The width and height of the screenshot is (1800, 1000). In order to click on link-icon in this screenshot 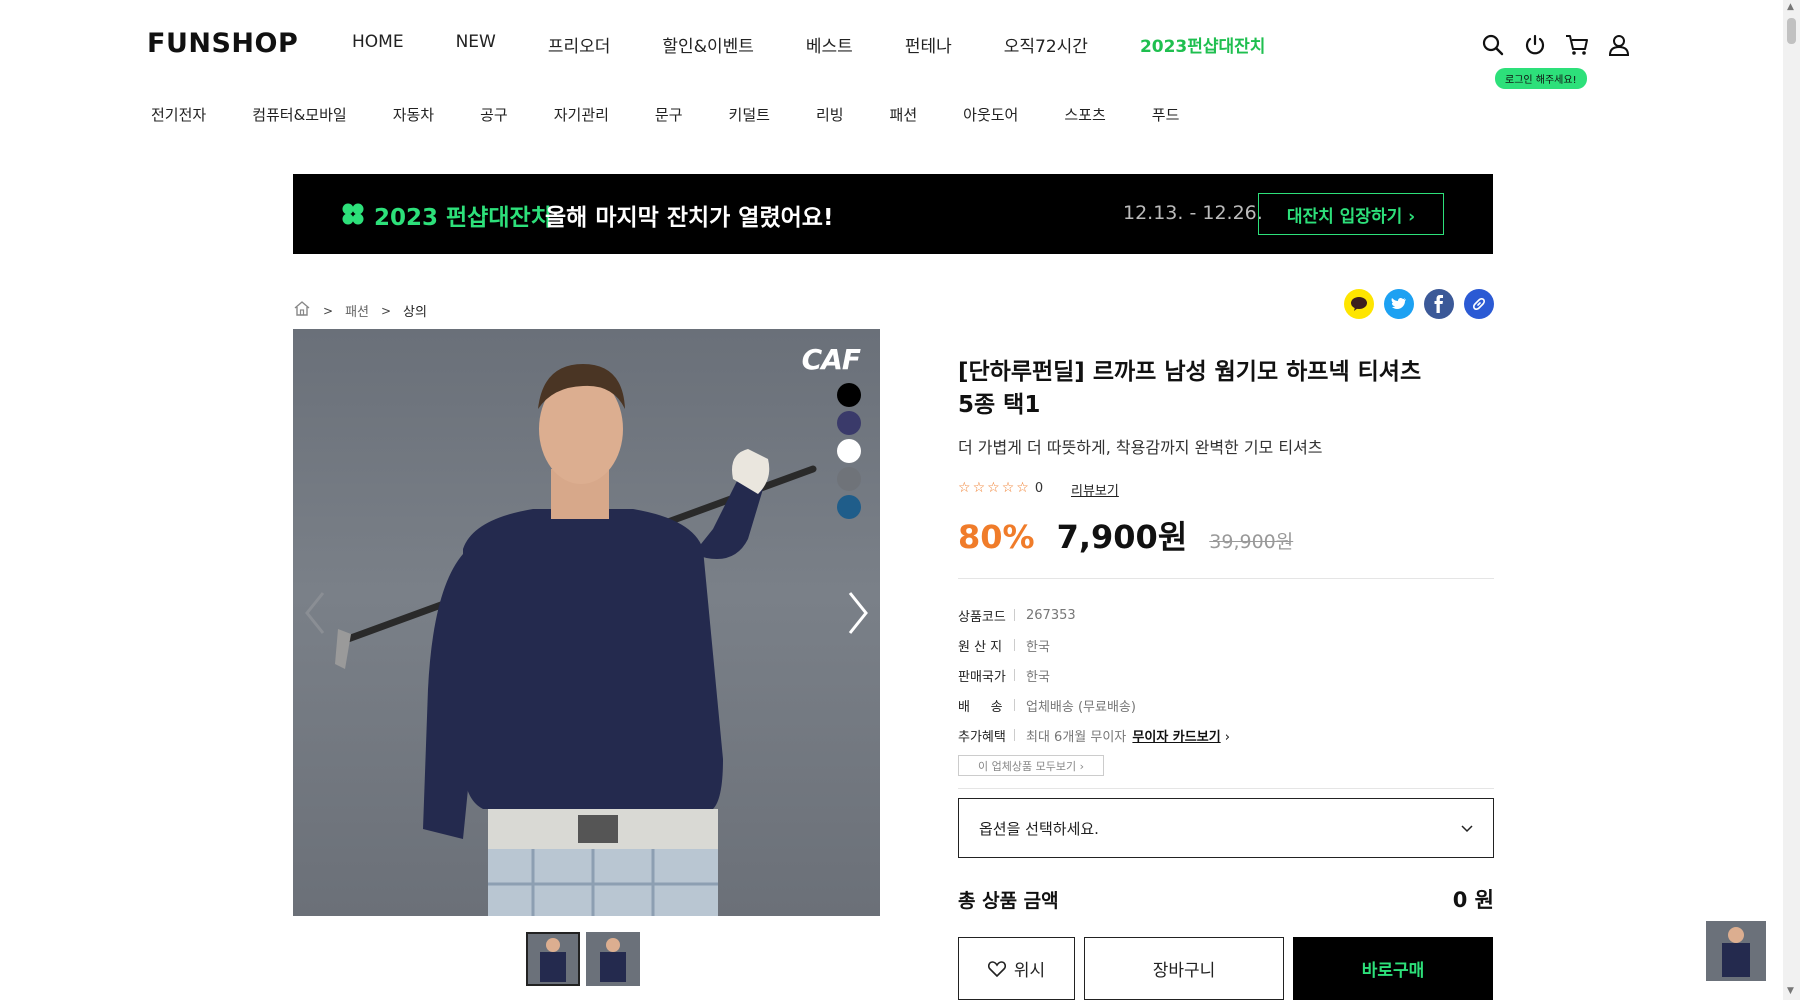, I will do `click(1479, 304)`.